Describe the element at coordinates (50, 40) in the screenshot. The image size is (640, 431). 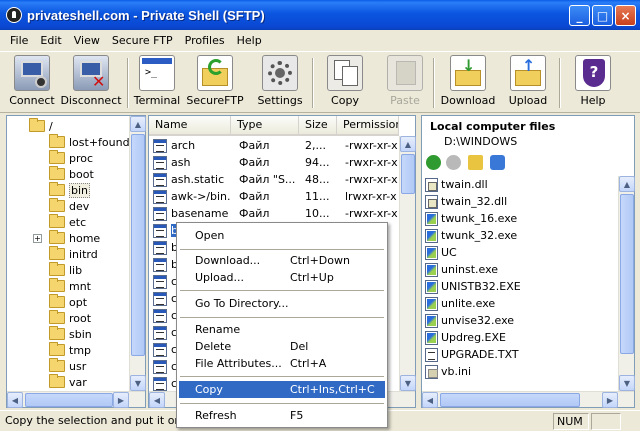
I see `menu-edit: Edit` at that location.